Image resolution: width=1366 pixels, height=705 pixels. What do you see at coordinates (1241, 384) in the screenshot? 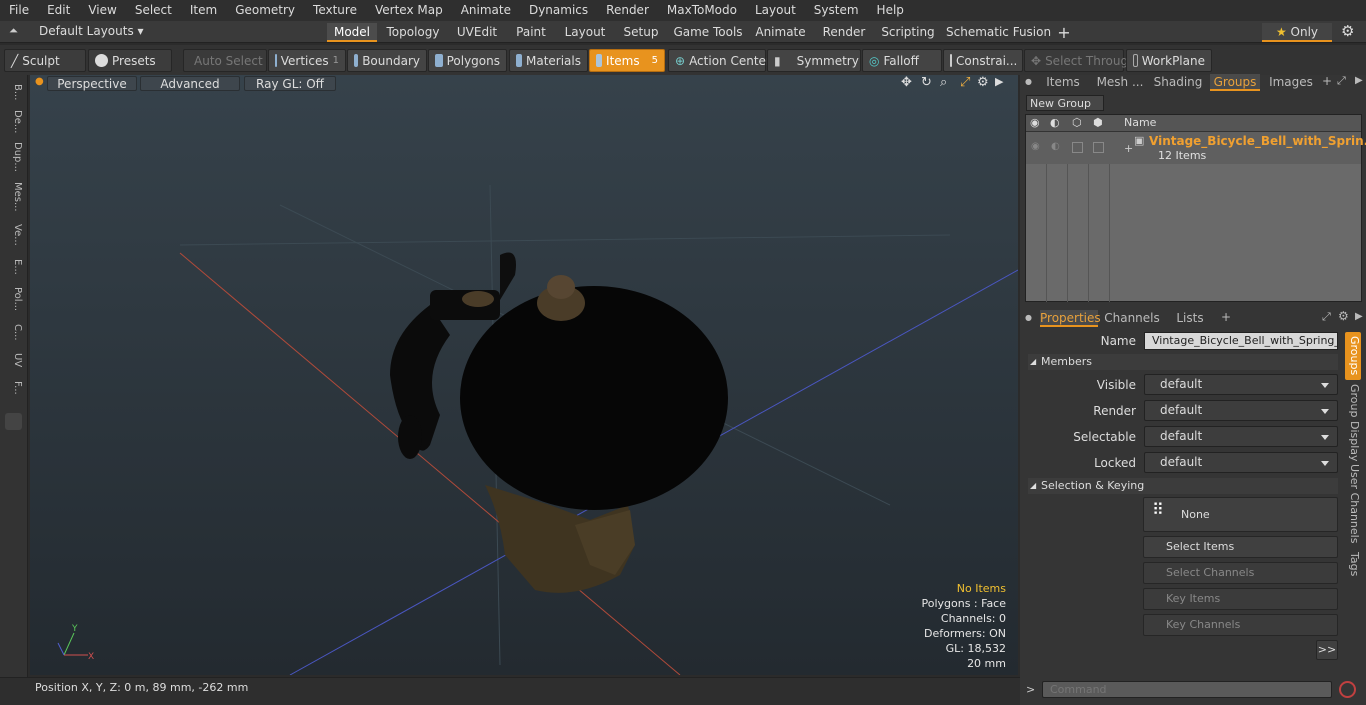
I see `visible-dropdown: default` at bounding box center [1241, 384].